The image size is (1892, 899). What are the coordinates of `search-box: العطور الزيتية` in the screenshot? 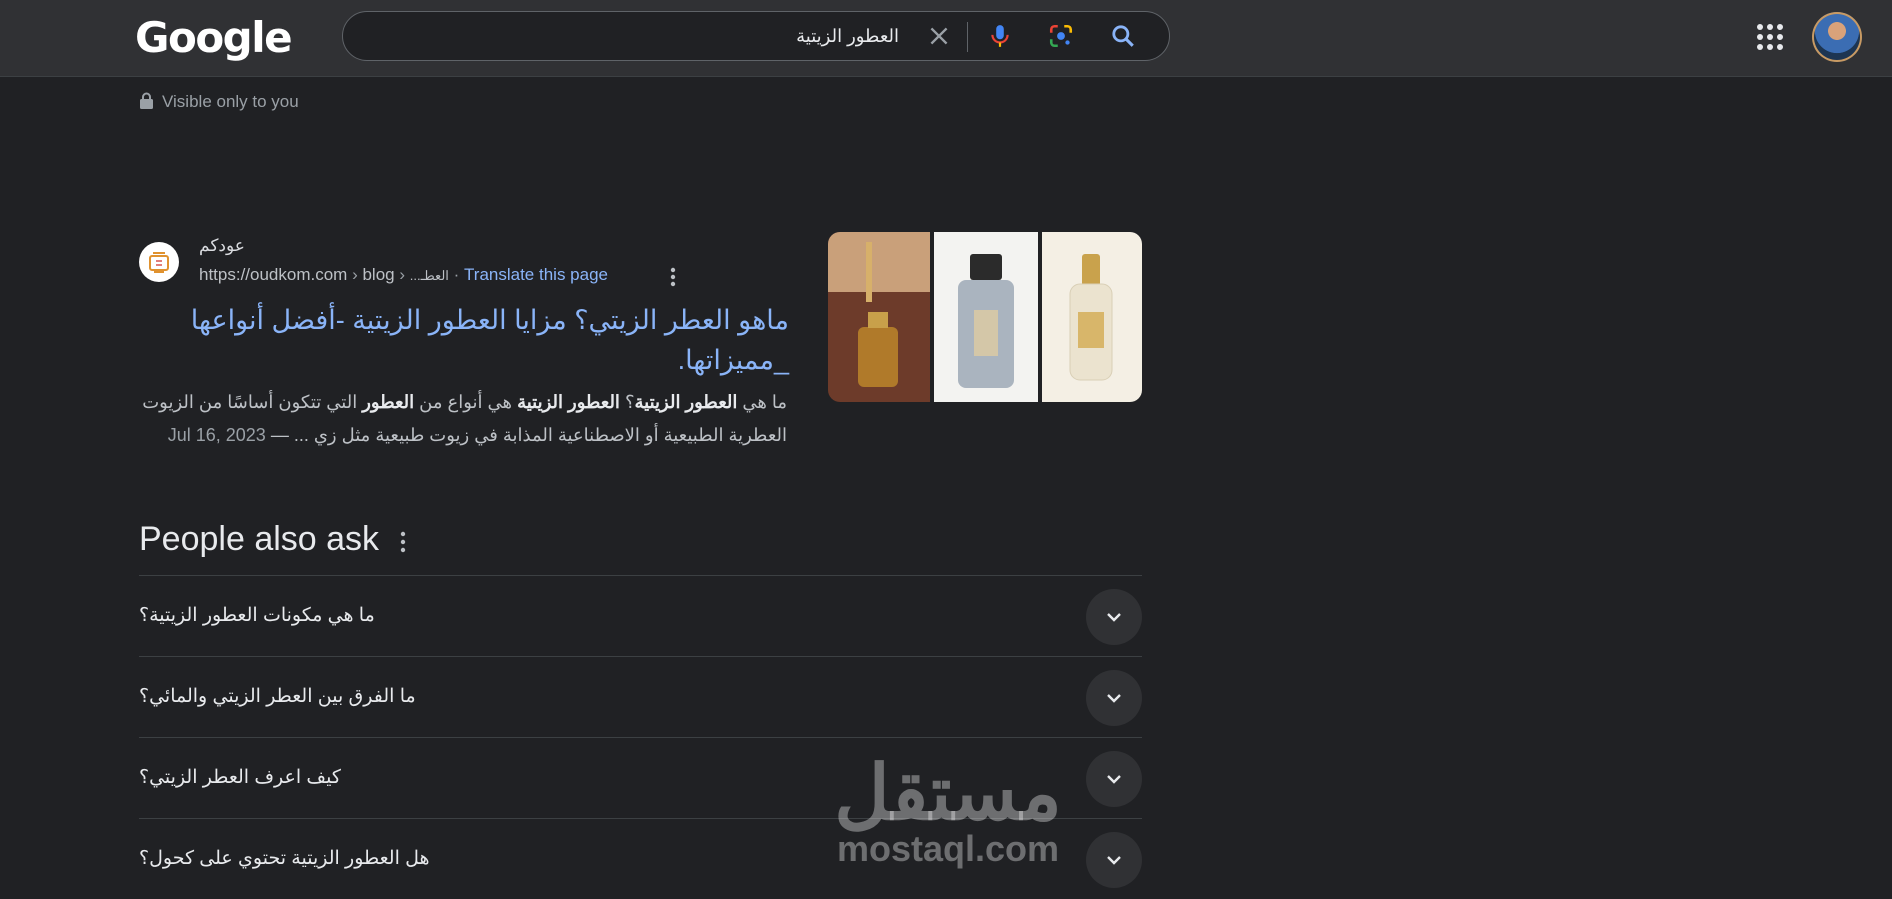 It's located at (756, 36).